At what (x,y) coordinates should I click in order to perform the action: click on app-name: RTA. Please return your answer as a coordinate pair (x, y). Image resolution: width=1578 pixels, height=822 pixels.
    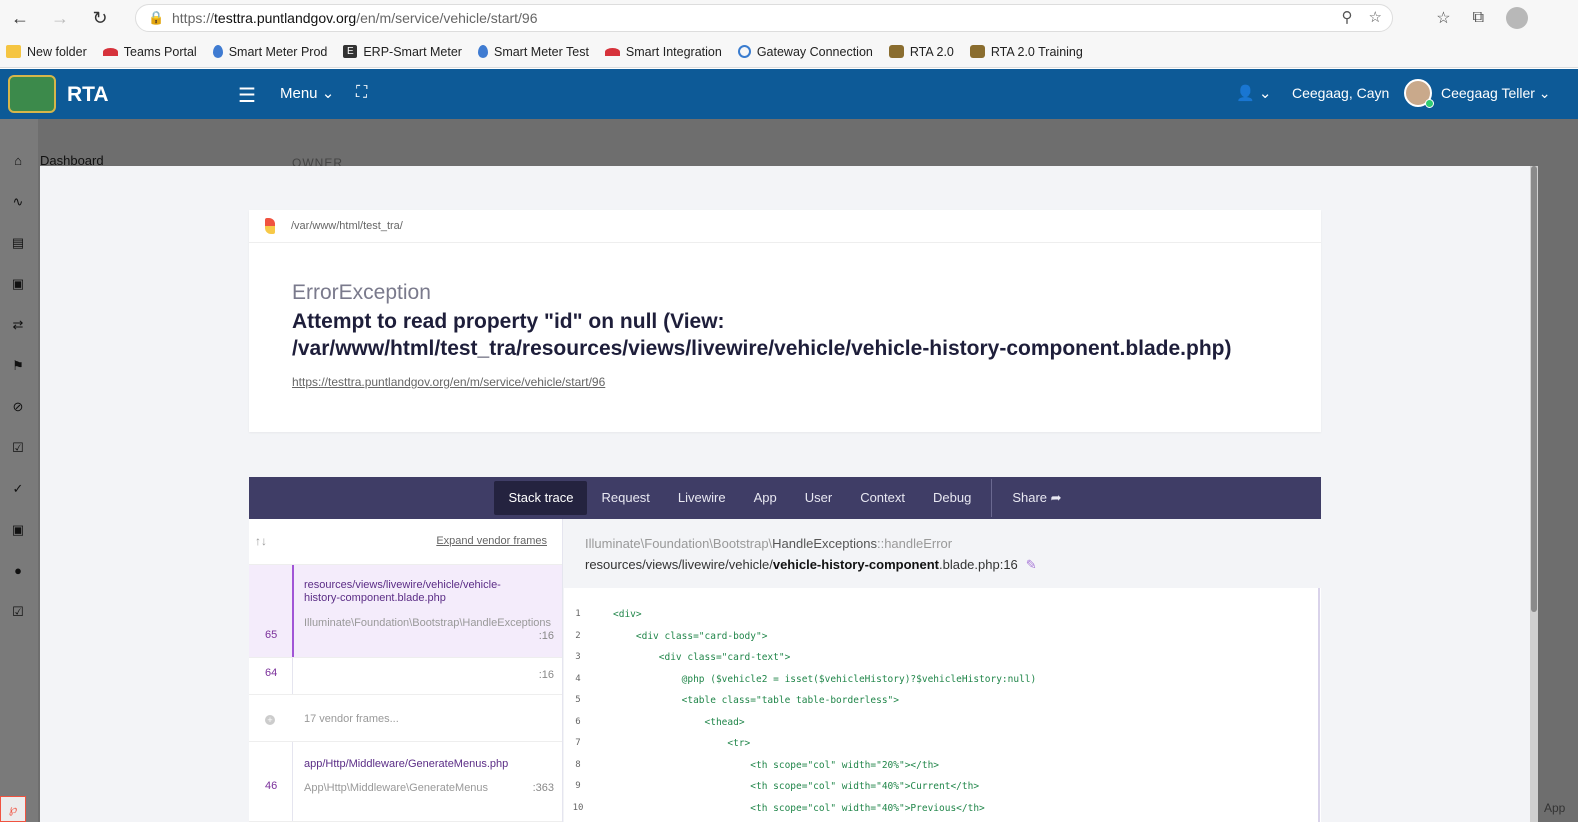
    Looking at the image, I should click on (88, 95).